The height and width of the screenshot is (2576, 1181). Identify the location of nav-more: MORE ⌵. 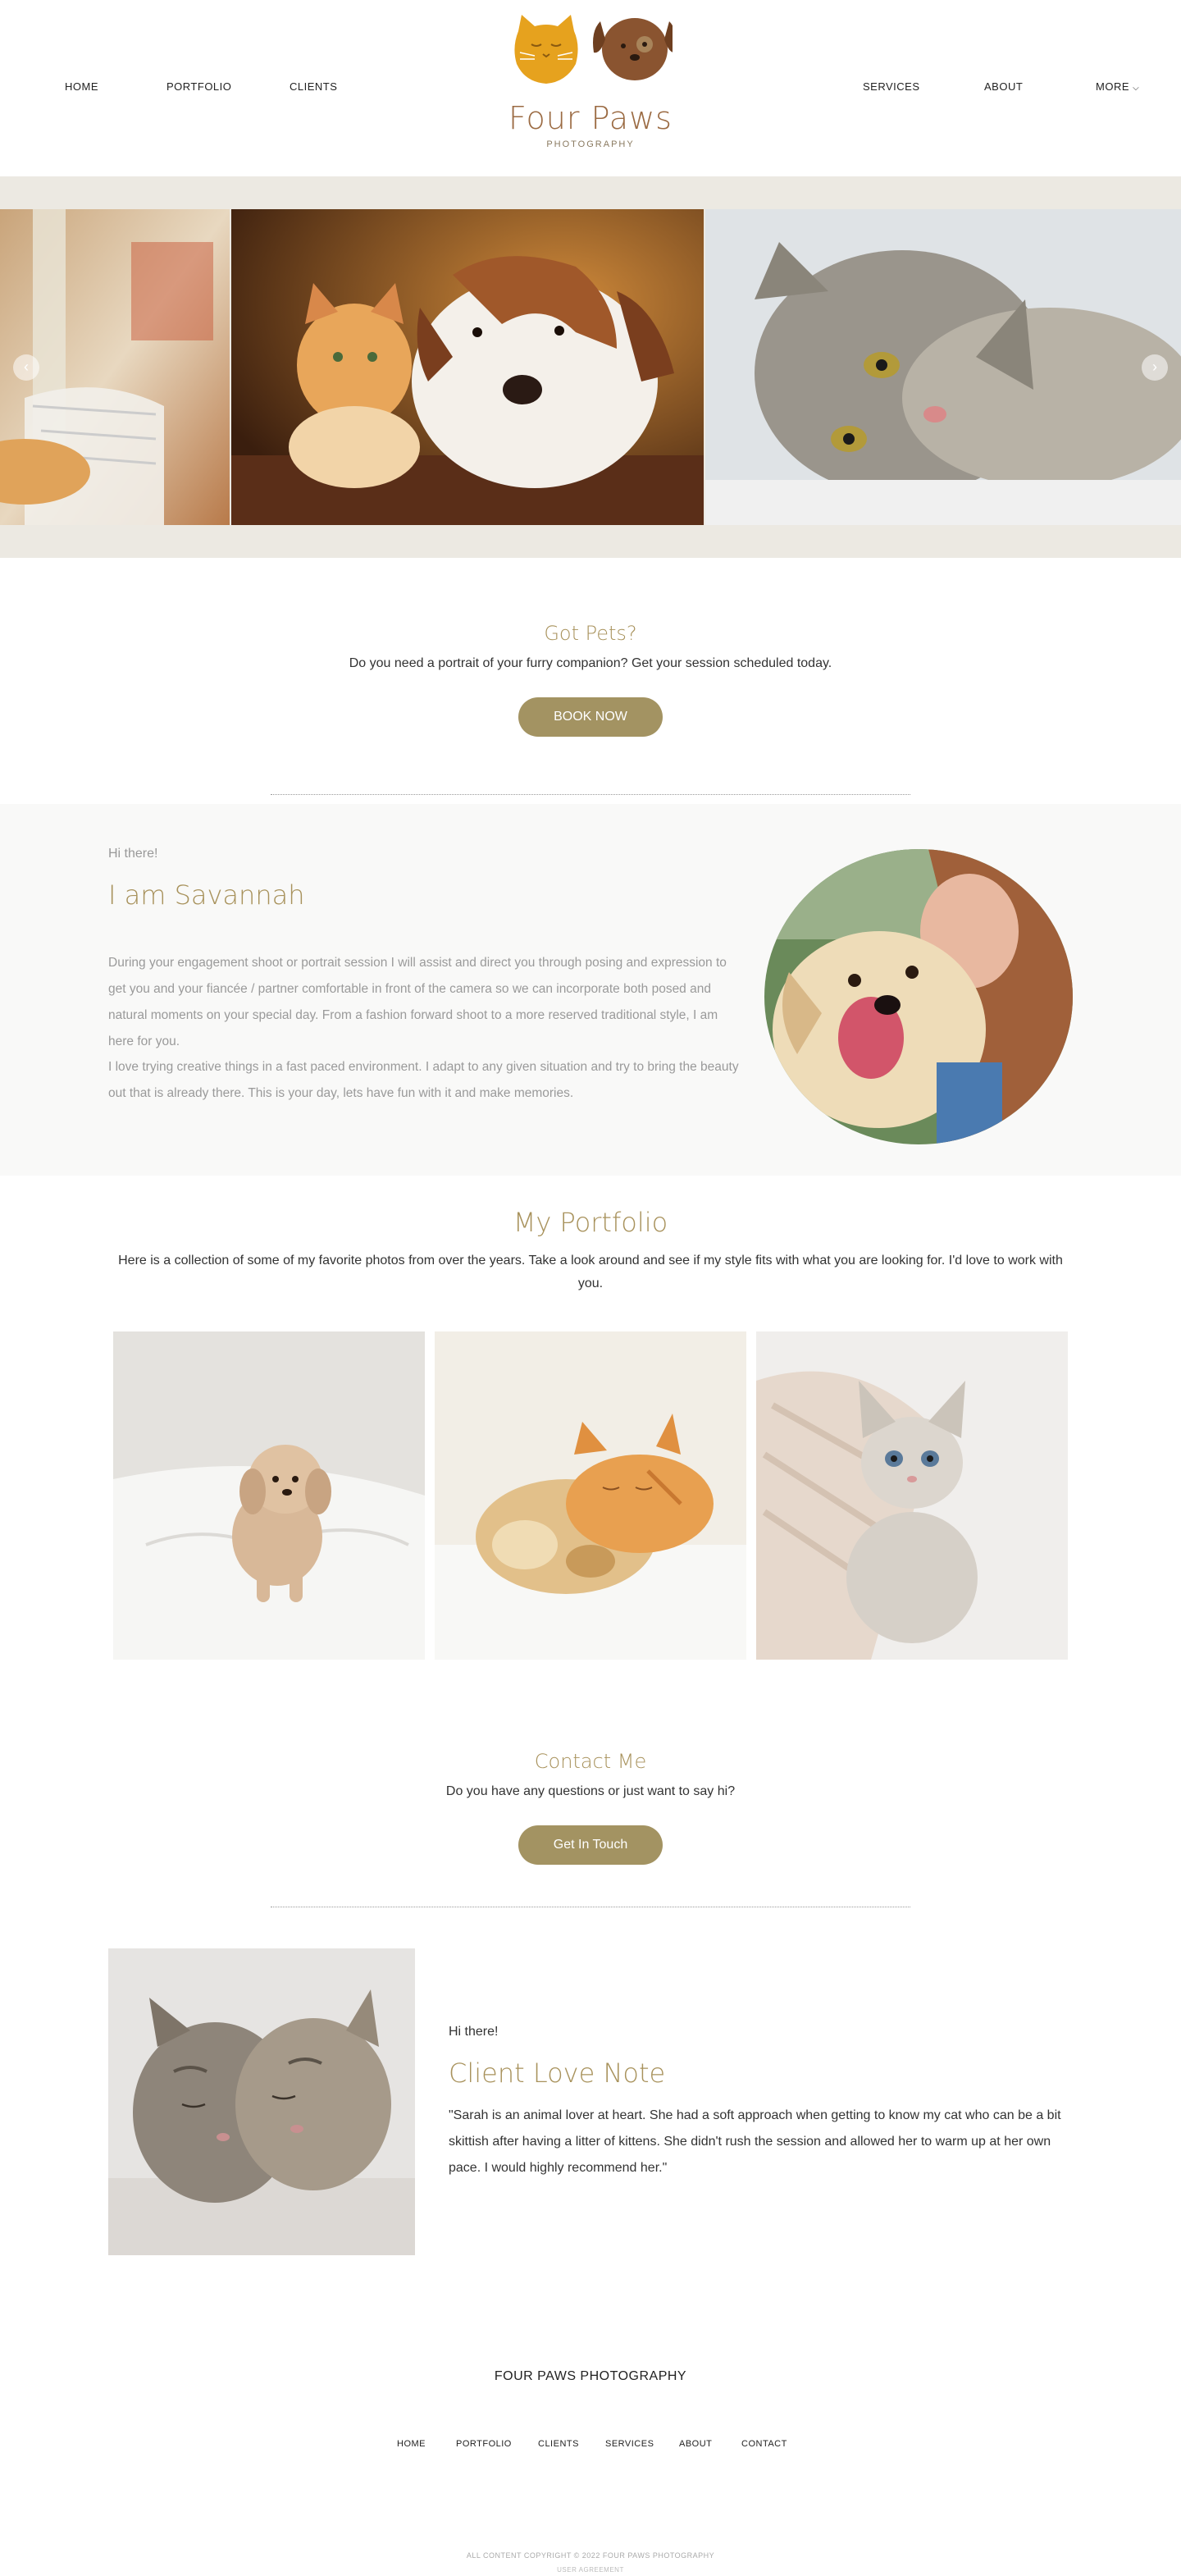
(1118, 87).